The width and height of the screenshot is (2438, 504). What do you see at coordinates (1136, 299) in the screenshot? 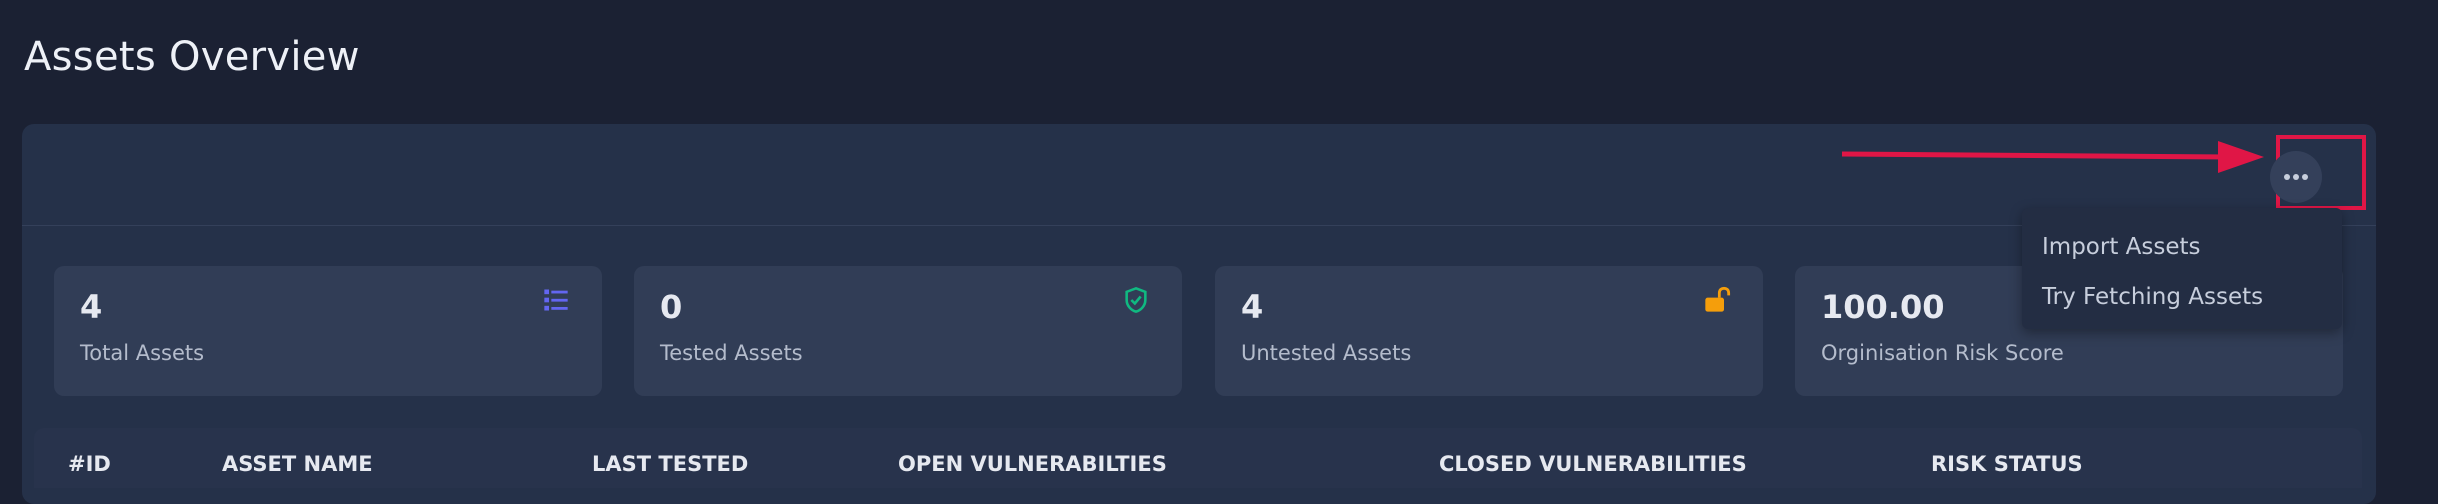
I see `shield-check-icon` at bounding box center [1136, 299].